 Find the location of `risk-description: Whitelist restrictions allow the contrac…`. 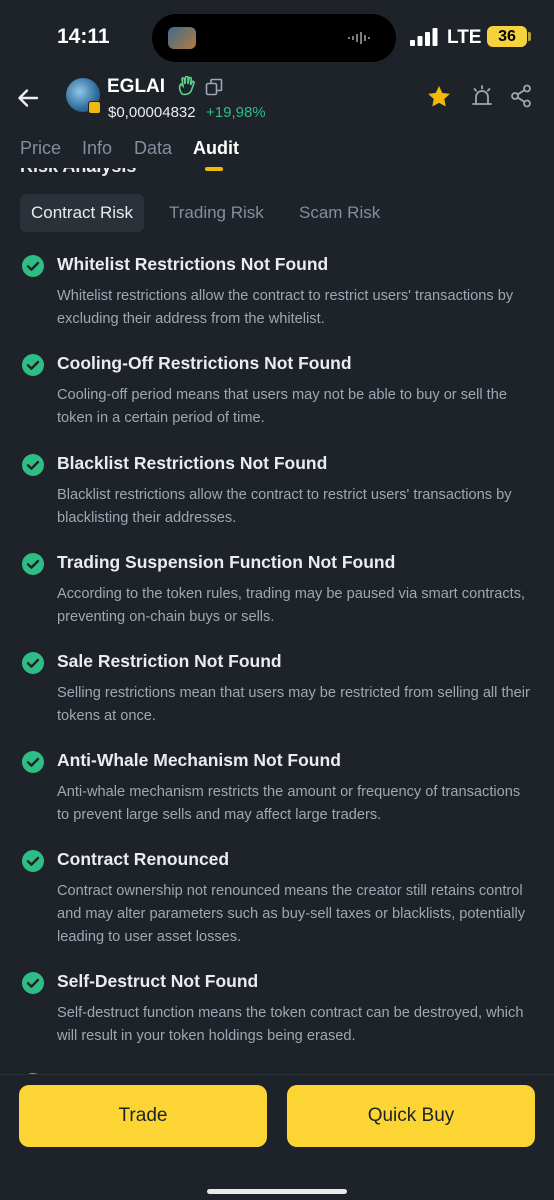

risk-description: Whitelist restrictions allow the contrac… is located at coordinates (285, 307).